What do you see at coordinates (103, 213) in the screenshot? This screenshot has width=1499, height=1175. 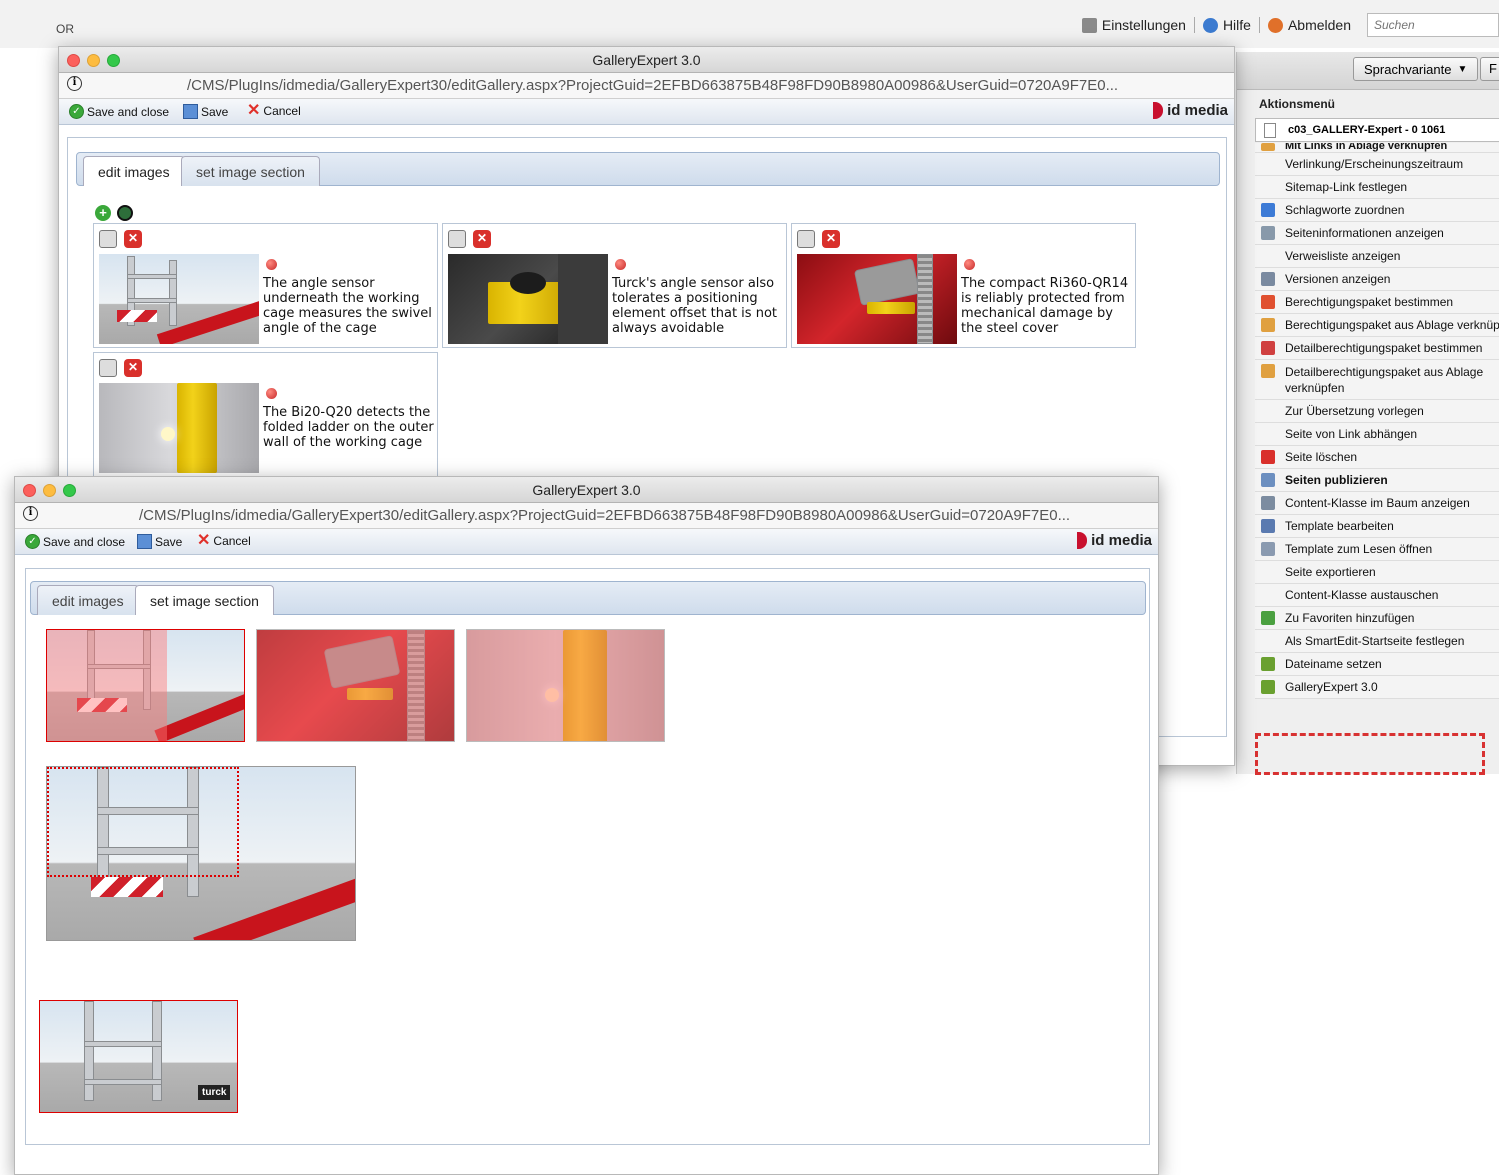 I see `add-image-icon: +` at bounding box center [103, 213].